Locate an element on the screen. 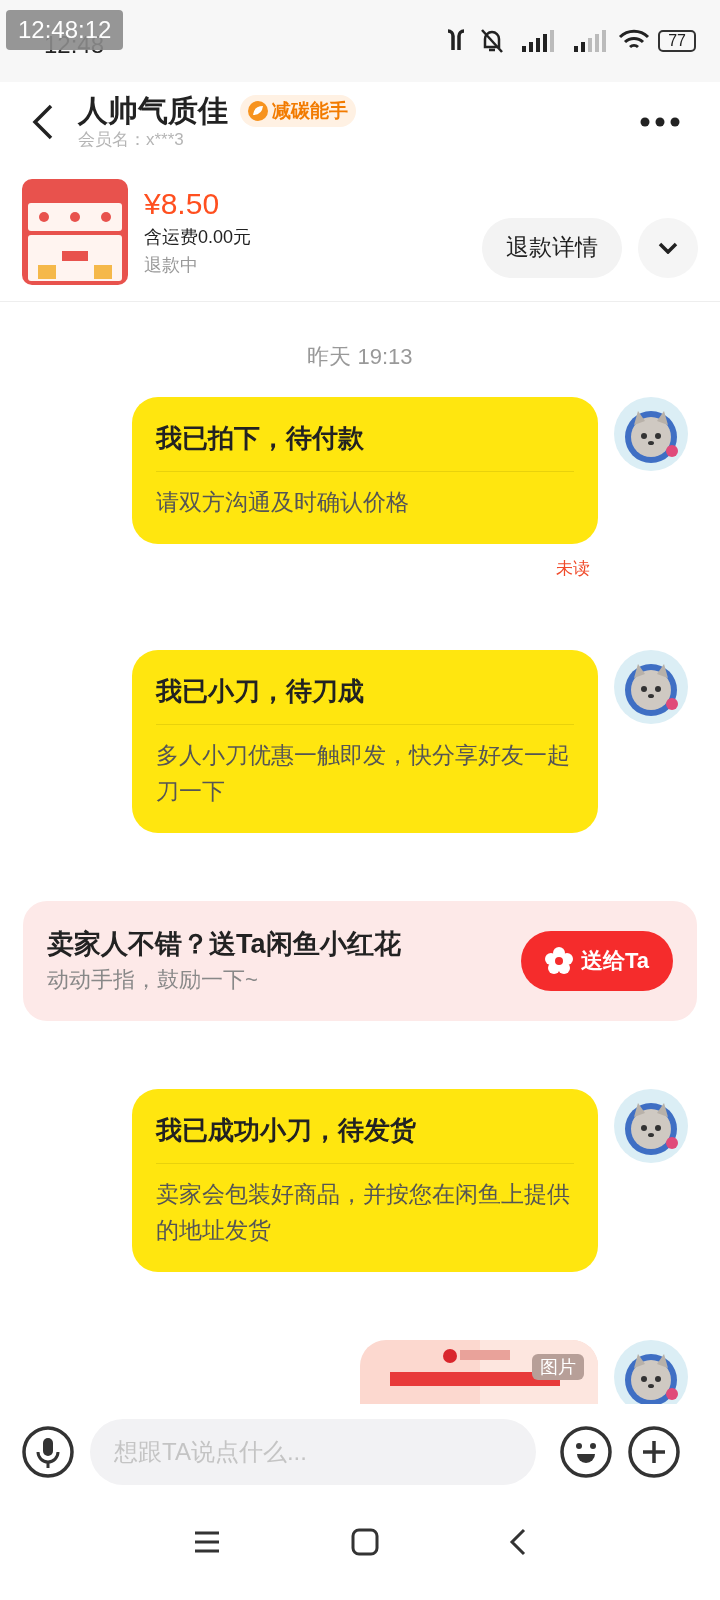 This screenshot has width=720, height=1600. message-bubble: 我已成功小刀，待发货 卖家会包装好商品，并按您在闲鱼上提供的地址发货 is located at coordinates (365, 1180).